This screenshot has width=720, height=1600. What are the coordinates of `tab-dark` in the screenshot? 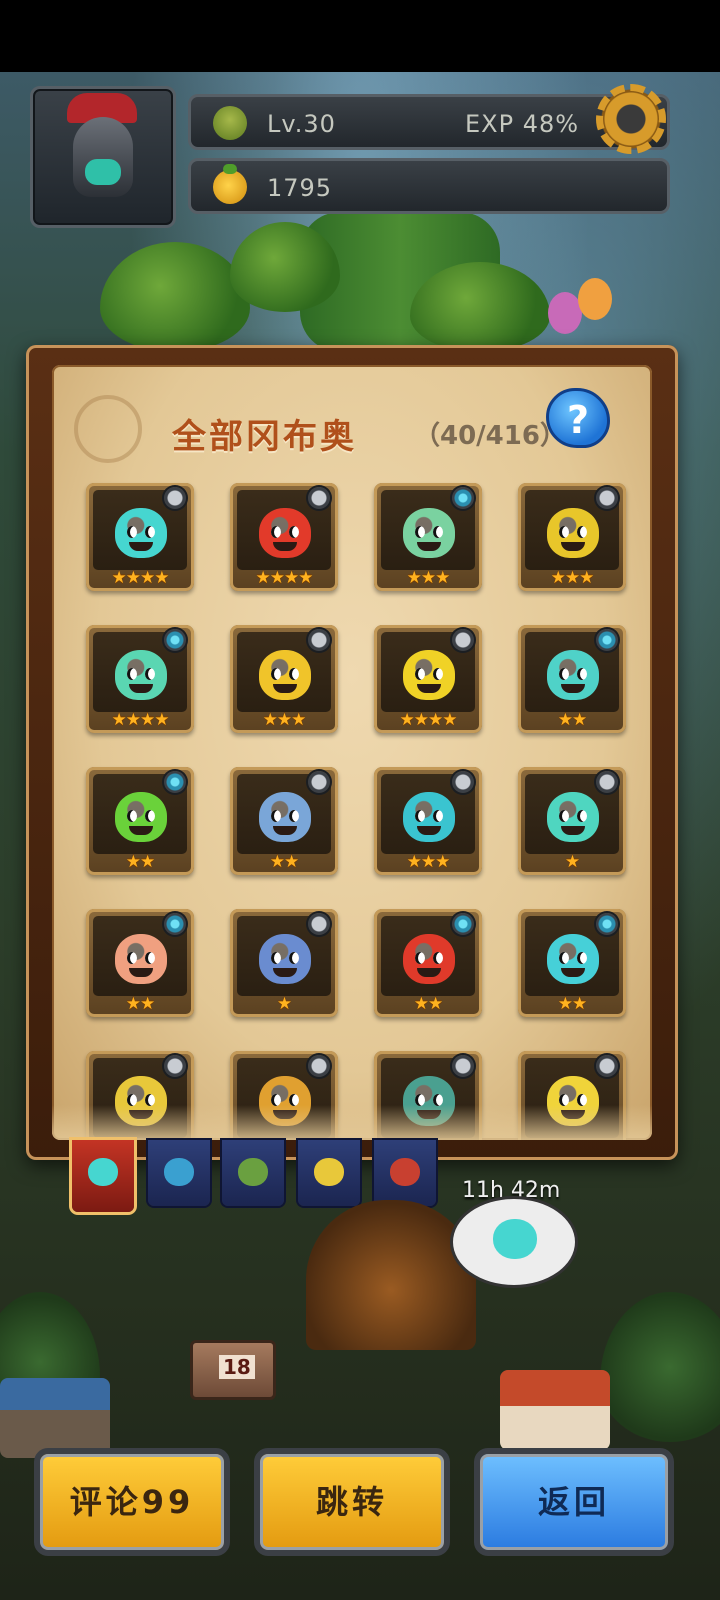 It's located at (405, 1173).